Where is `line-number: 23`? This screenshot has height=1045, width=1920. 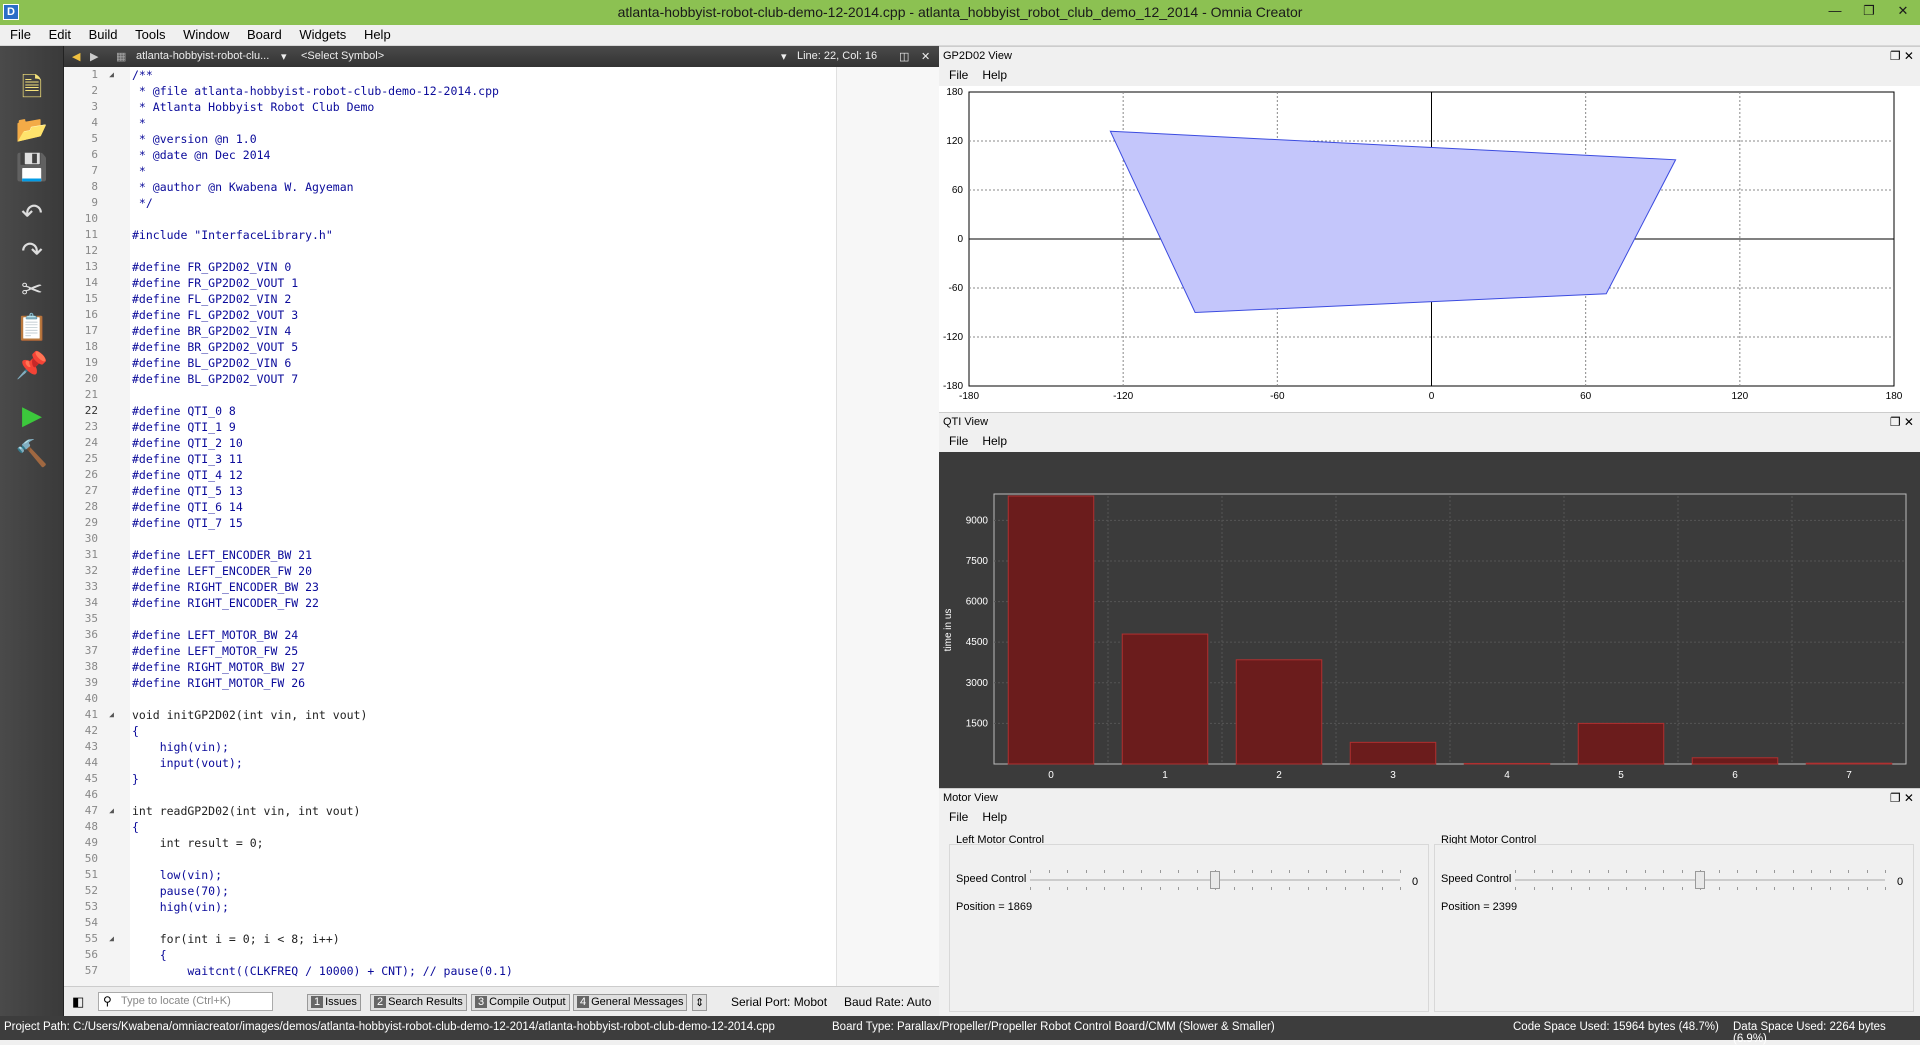
line-number: 23 is located at coordinates (91, 426).